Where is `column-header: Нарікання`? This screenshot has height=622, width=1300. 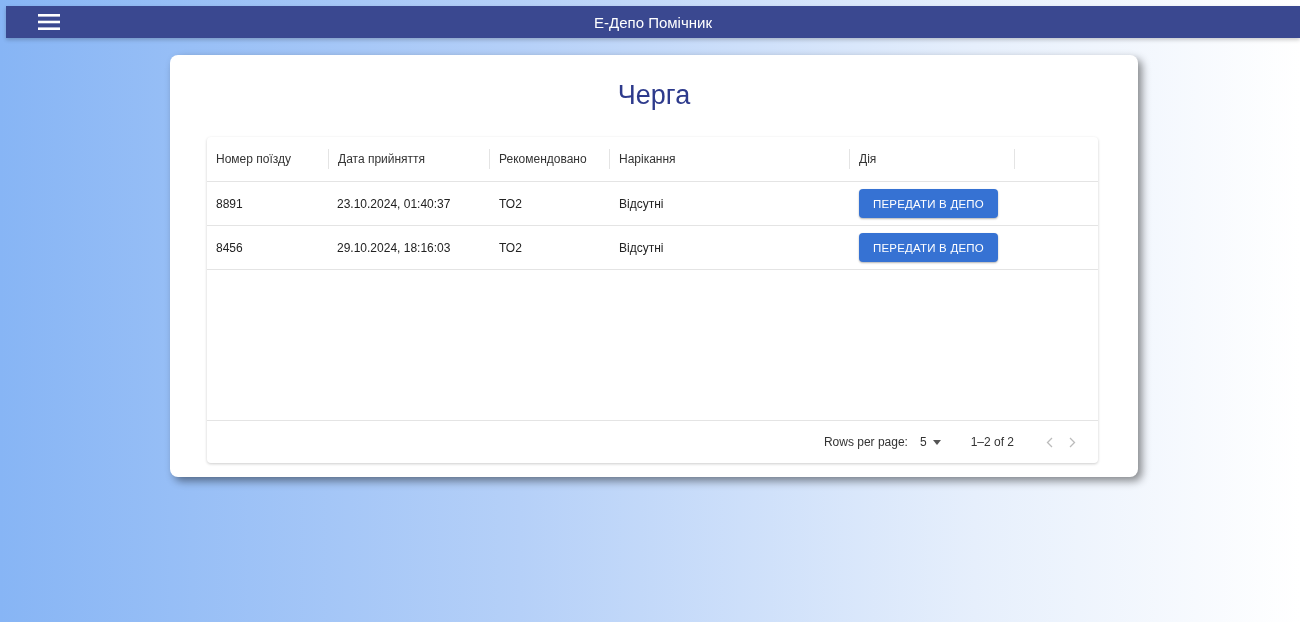
column-header: Нарікання is located at coordinates (730, 159).